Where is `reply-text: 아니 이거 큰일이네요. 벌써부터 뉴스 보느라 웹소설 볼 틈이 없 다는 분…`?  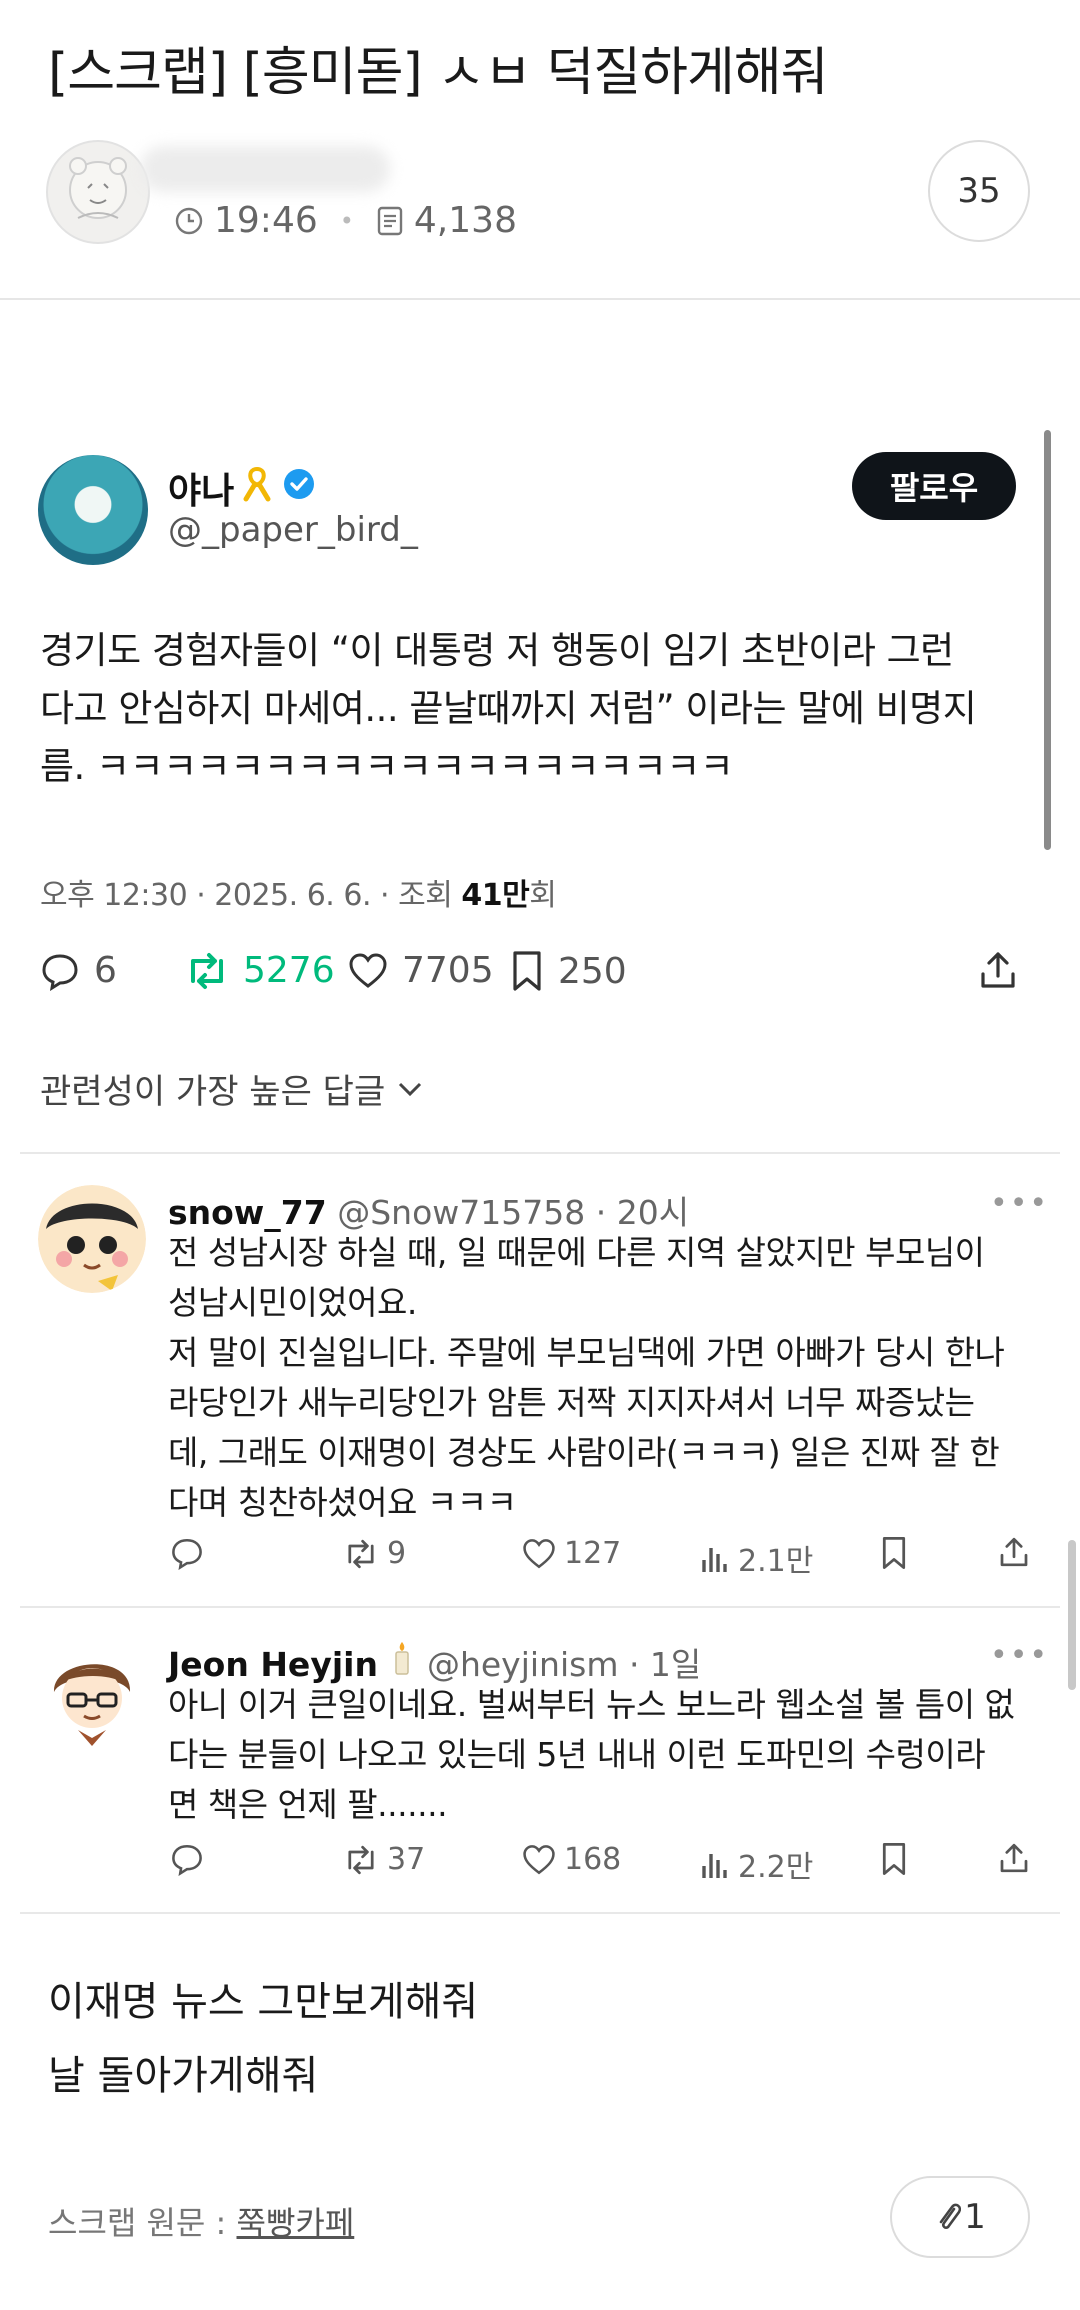 reply-text: 아니 이거 큰일이네요. 벌써부터 뉴스 보느라 웹소설 볼 틈이 없 다는 분… is located at coordinates (591, 1754).